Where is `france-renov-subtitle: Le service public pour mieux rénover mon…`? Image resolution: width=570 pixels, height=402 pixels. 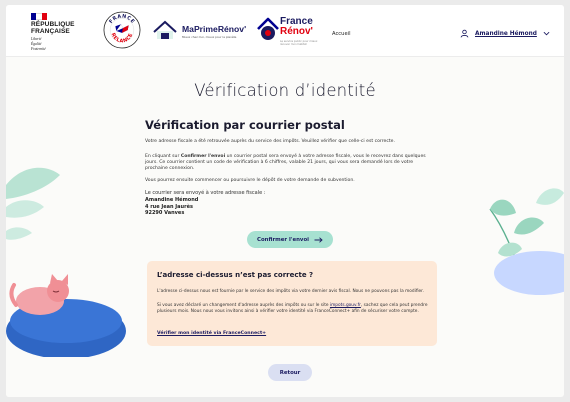
france-renov-subtitle: Le service public pour mieux rénover mon… is located at coordinates (299, 43).